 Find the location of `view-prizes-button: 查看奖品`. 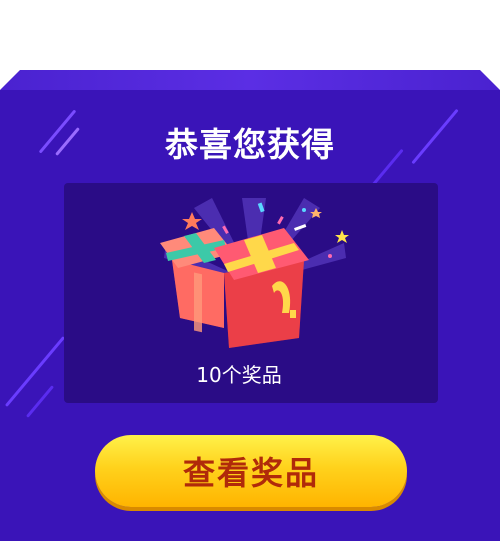

view-prizes-button: 查看奖品 is located at coordinates (251, 471).